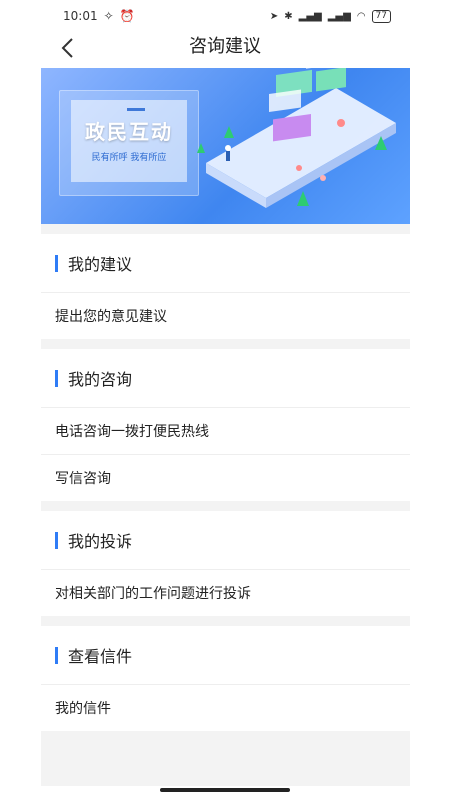 This screenshot has height=800, width=450. I want to click on list-item-letter-consult: 写信咨询, so click(225, 478).